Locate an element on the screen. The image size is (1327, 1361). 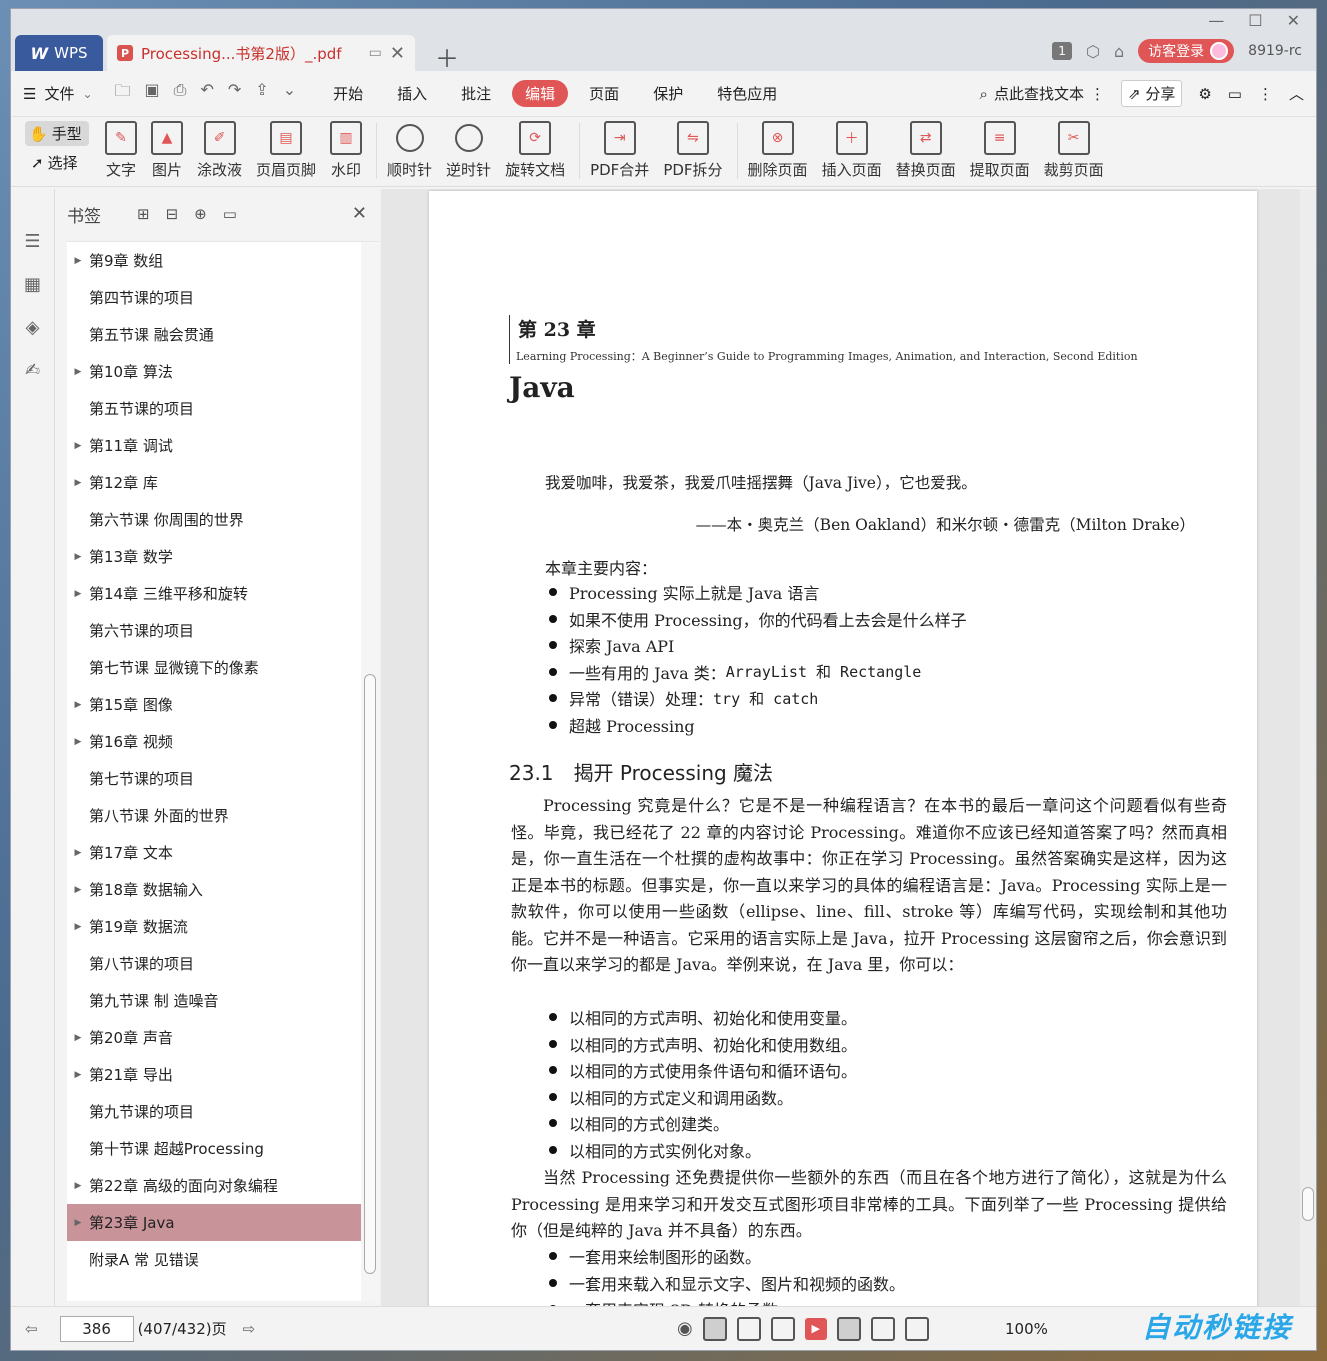
more-dropdown-icon: ⌄ is located at coordinates (289, 93).